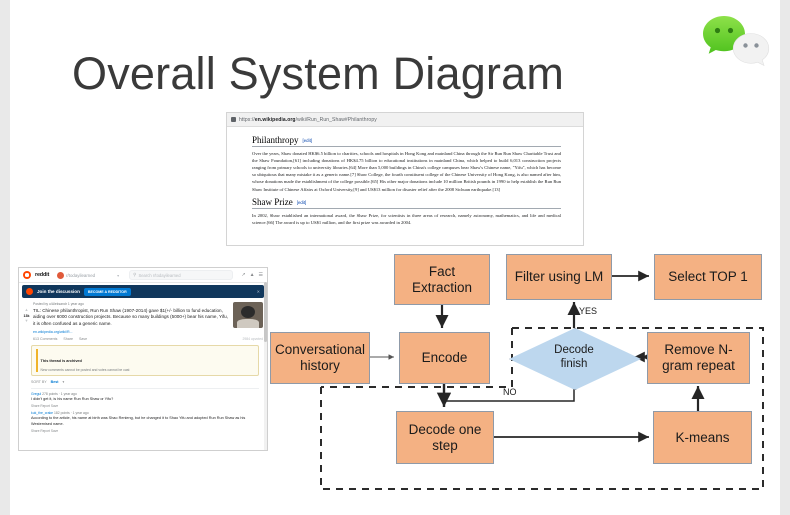 This screenshot has height=515, width=790. Describe the element at coordinates (143, 380) in the screenshot. I see `comment-sort: SORT BY Best ▾` at that location.